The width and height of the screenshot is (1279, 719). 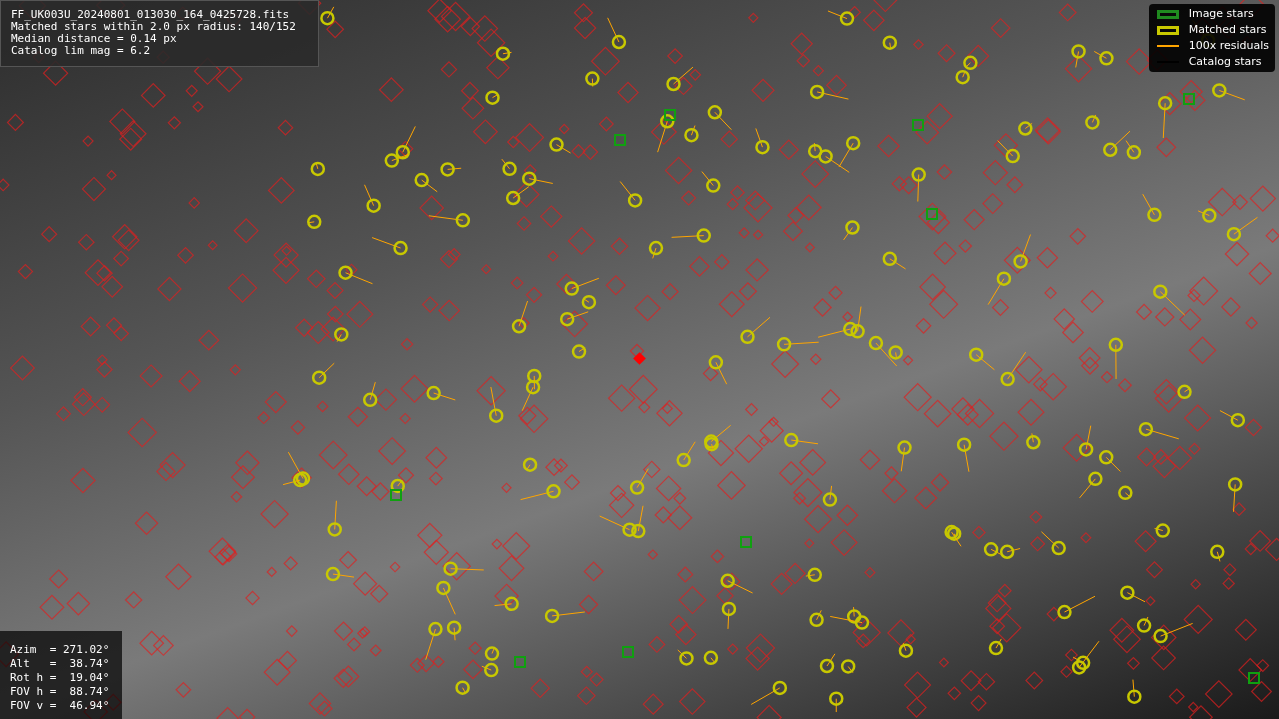 What do you see at coordinates (60, 706) in the screenshot?
I see `pointing-text: FOV v = 46.94°` at bounding box center [60, 706].